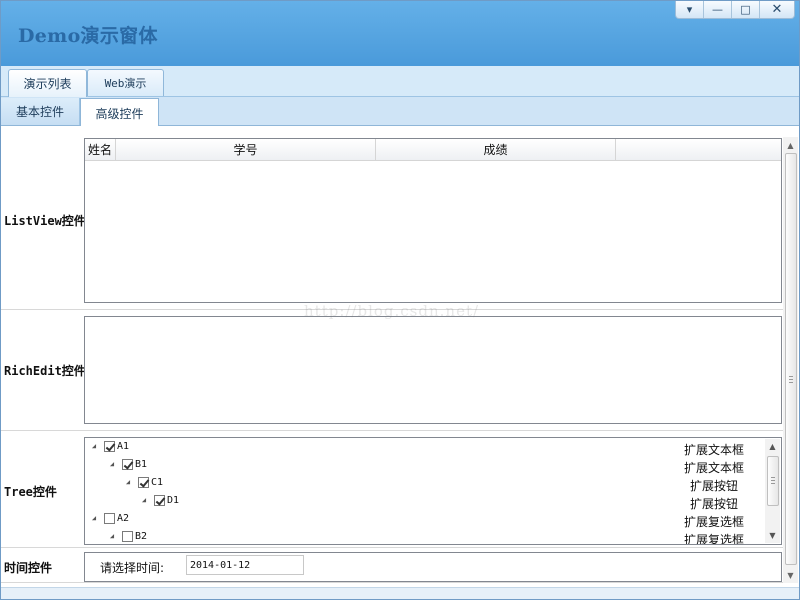 This screenshot has height=600, width=800. What do you see at coordinates (400, 81) in the screenshot?
I see `top-tab-bar: 演示列表 Web演示` at bounding box center [400, 81].